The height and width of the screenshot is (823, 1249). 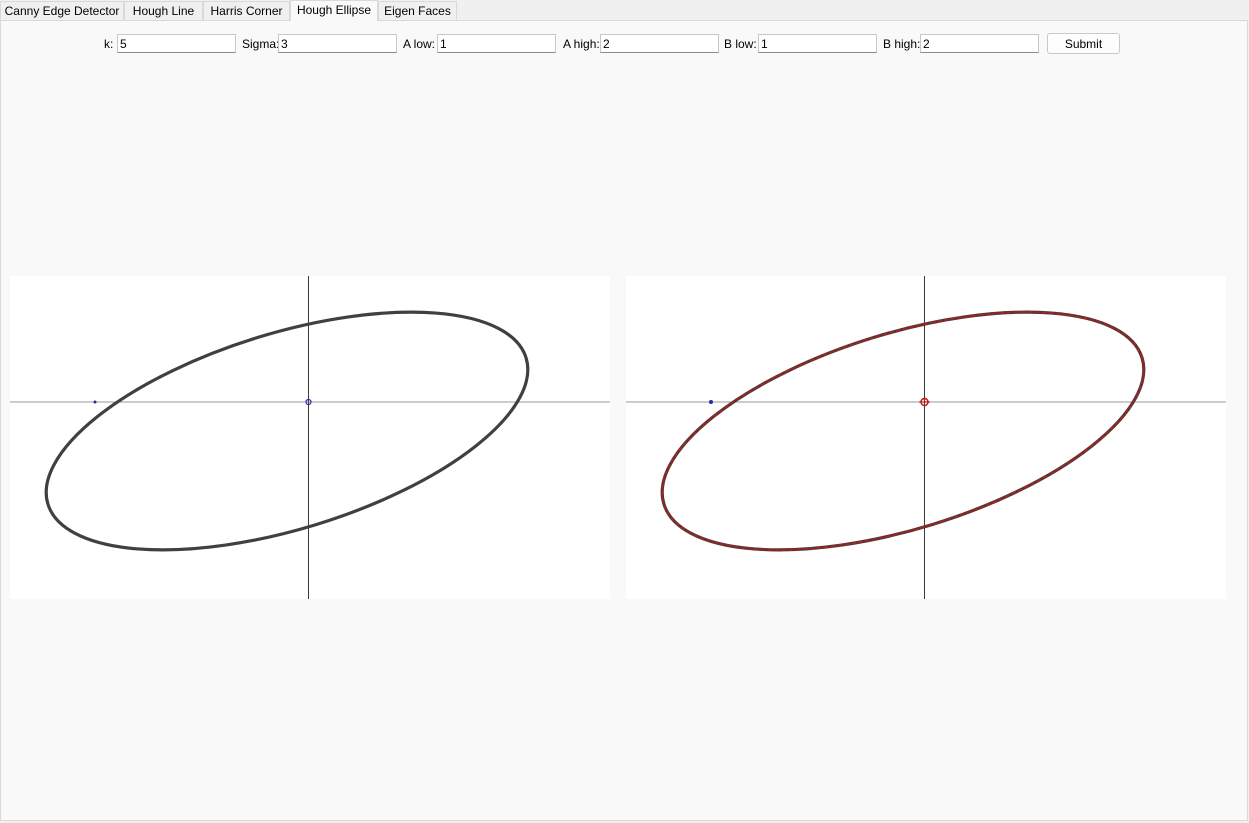 What do you see at coordinates (419, 44) in the screenshot?
I see `a-low-label: A low:` at bounding box center [419, 44].